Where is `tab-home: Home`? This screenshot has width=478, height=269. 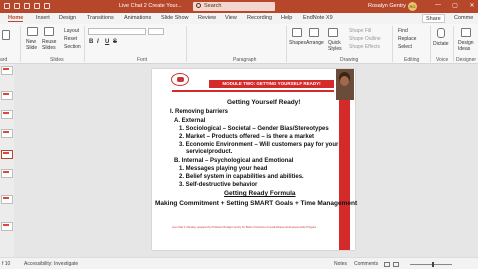
tab-home: Home is located at coordinates (16, 18).